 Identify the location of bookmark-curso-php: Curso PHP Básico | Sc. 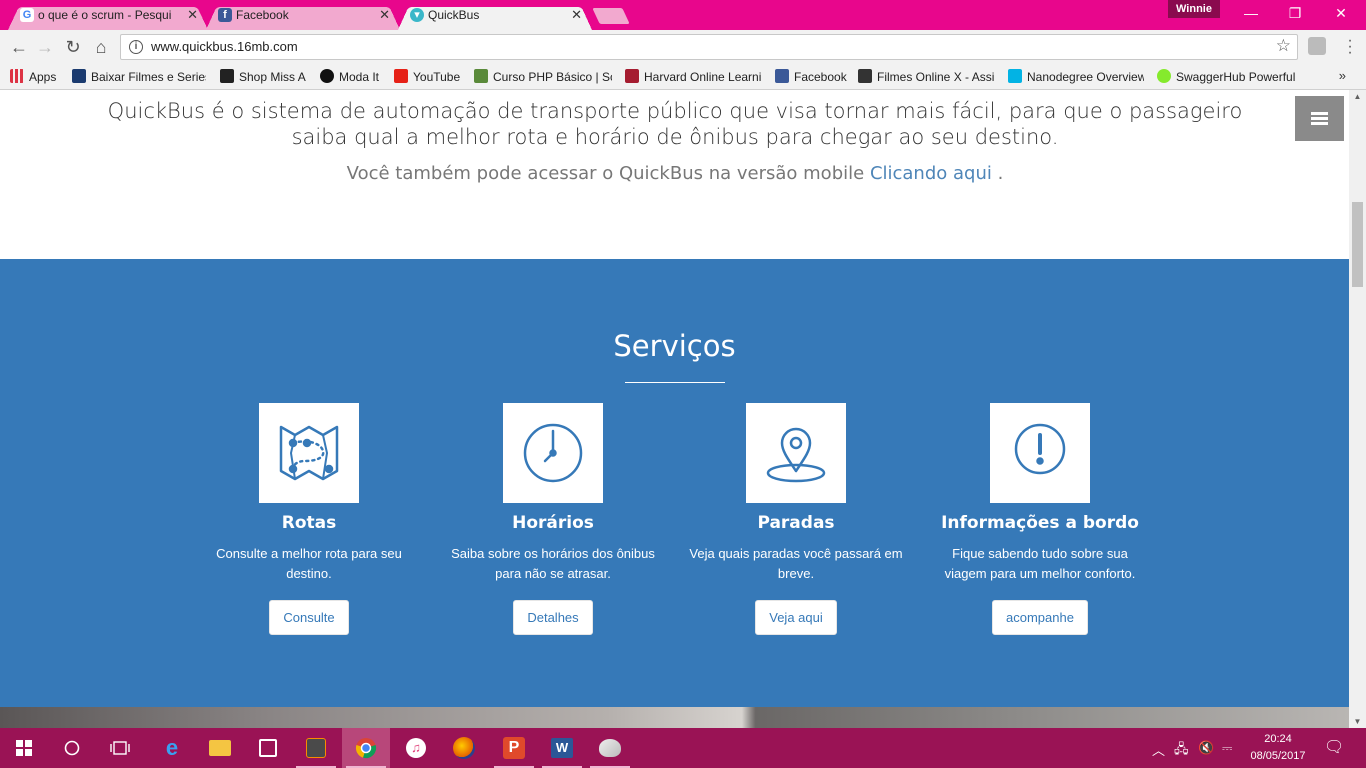
(543, 77).